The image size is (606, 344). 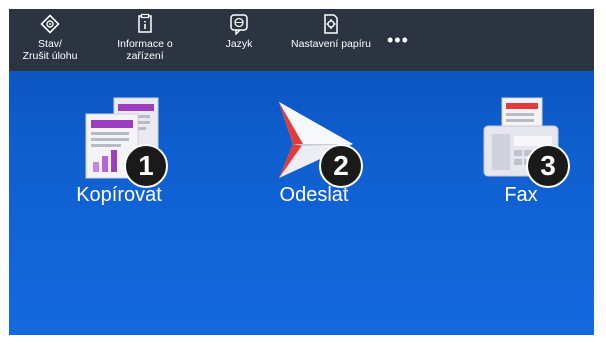 I want to click on paper-settings-label: Nastavení papíru, so click(x=331, y=44).